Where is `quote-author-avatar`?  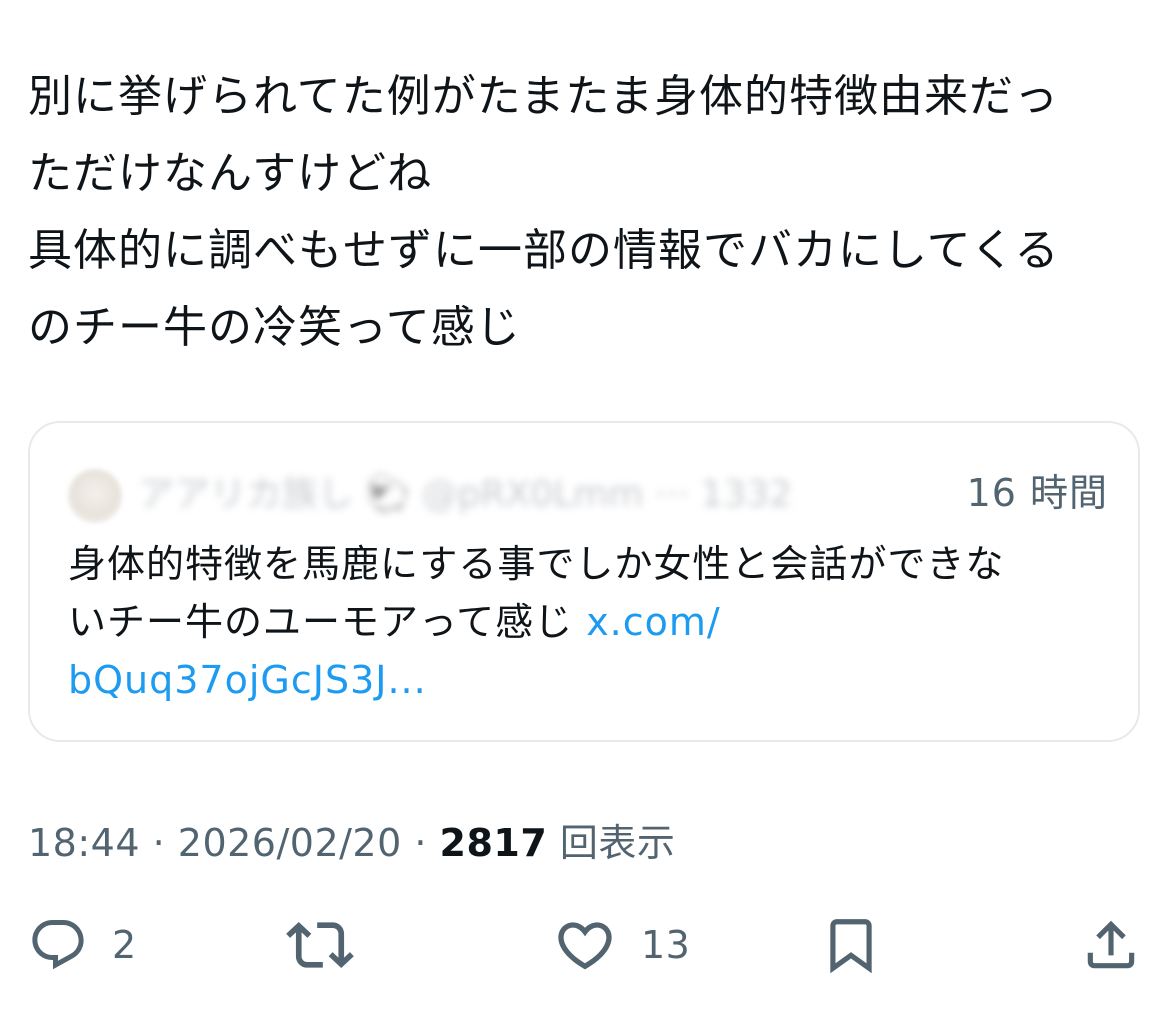
quote-author-avatar is located at coordinates (95, 496).